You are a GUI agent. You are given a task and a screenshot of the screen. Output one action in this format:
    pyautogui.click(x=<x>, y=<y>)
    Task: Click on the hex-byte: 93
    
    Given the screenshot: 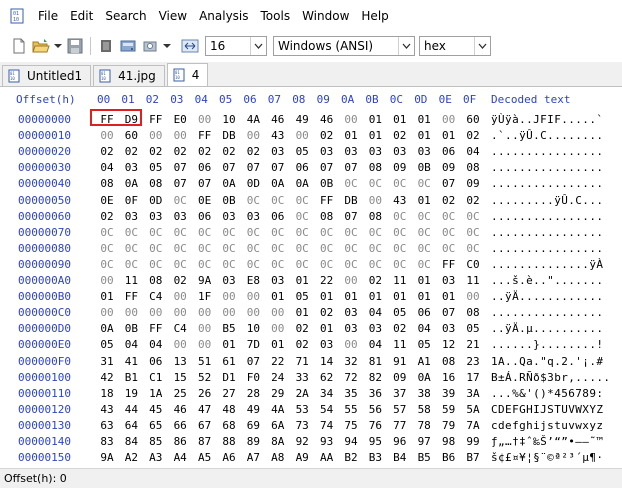 What is the action you would take?
    pyautogui.click(x=327, y=441)
    